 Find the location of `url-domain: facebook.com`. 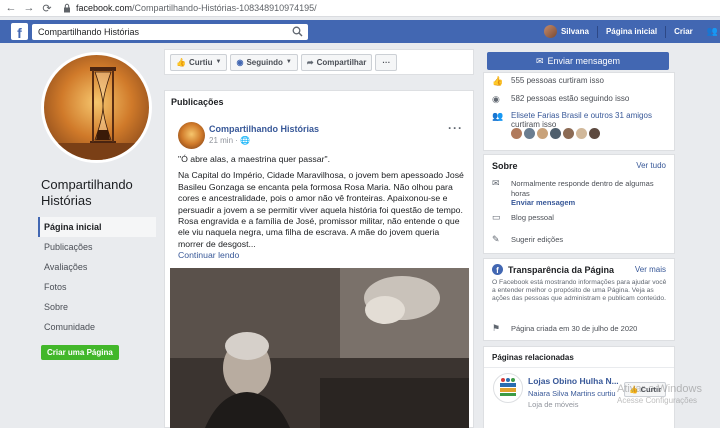

url-domain: facebook.com is located at coordinates (104, 8).